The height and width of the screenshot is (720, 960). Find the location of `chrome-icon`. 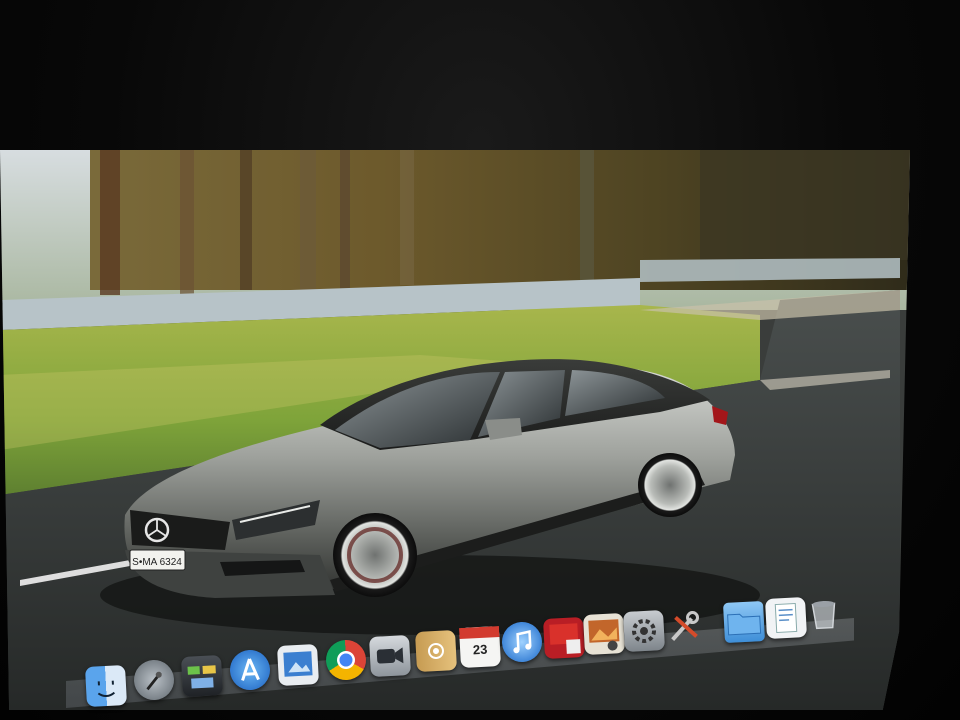

chrome-icon is located at coordinates (346, 660).